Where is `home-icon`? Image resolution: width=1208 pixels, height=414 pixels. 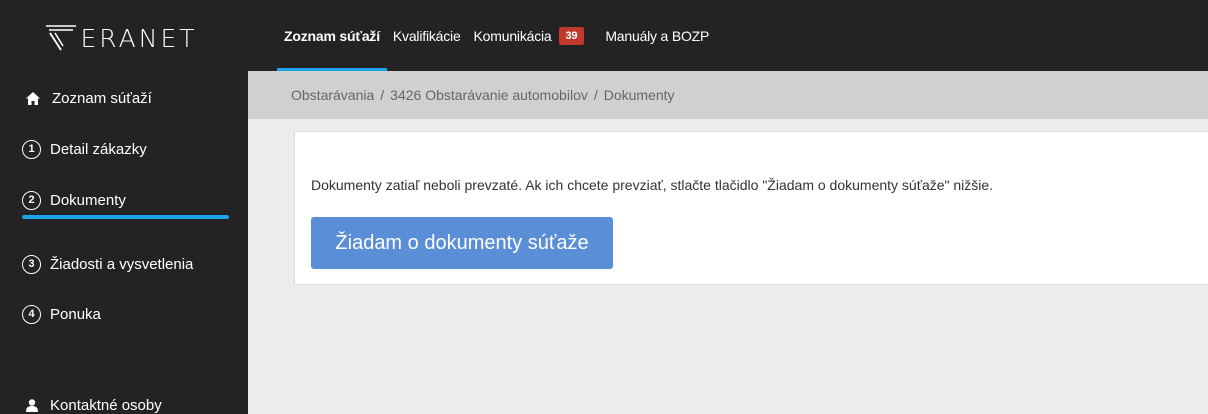 home-icon is located at coordinates (33, 98).